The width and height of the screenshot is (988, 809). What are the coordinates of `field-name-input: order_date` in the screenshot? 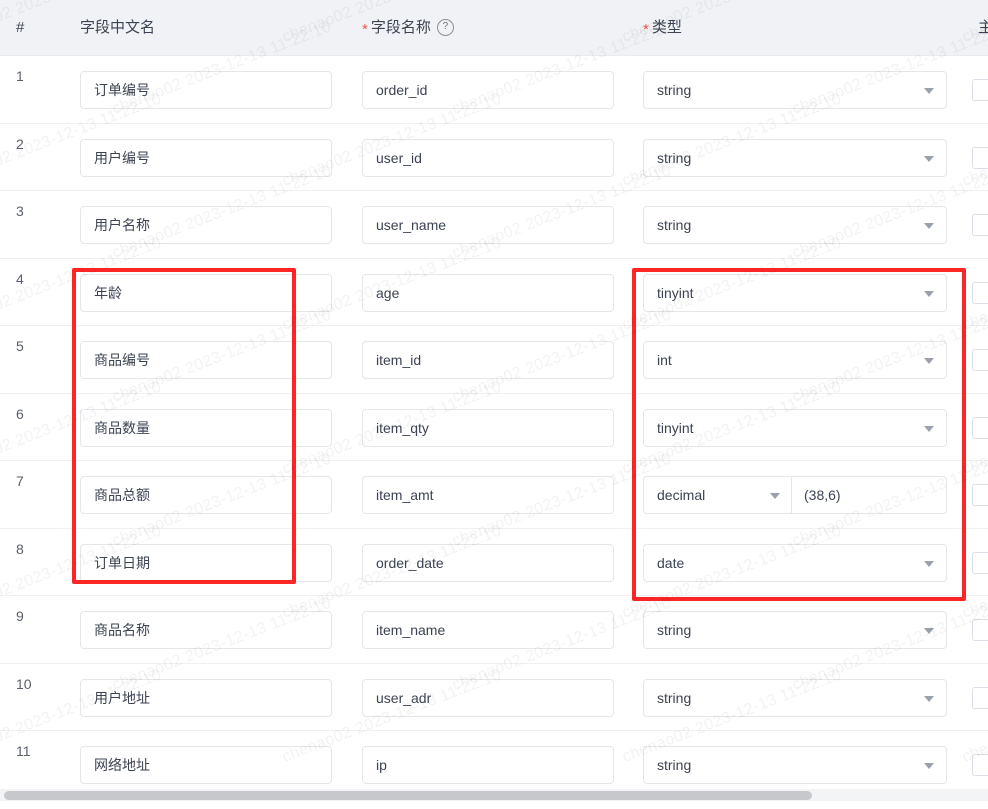 It's located at (488, 562).